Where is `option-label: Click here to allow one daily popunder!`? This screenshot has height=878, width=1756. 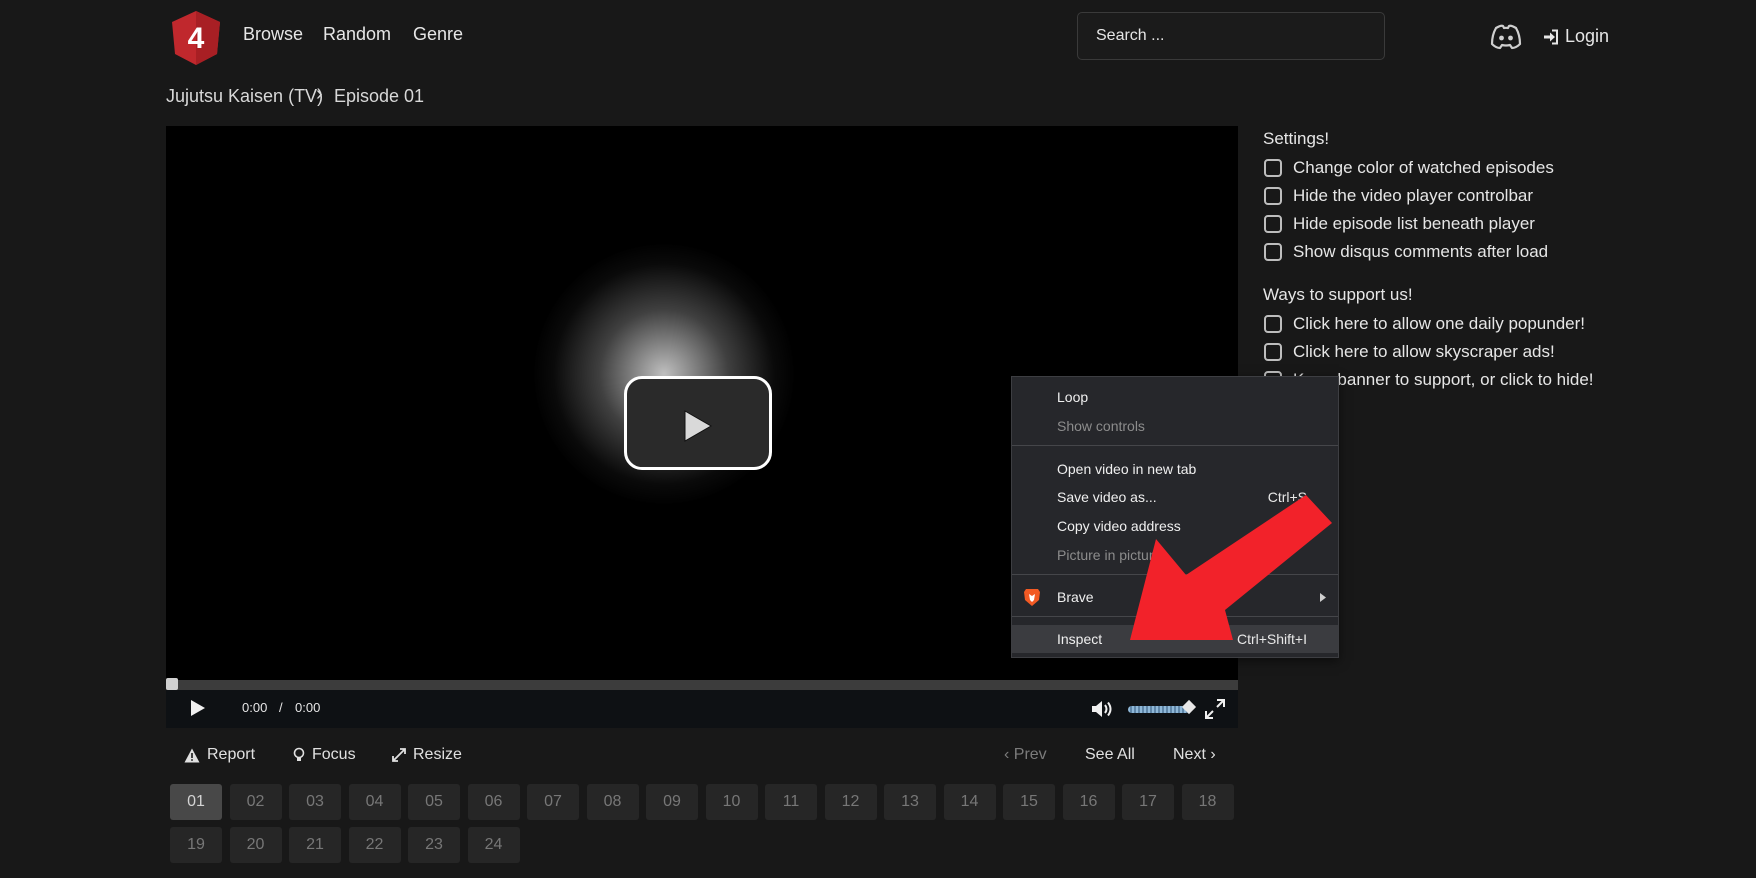
option-label: Click here to allow one daily popunder! is located at coordinates (1439, 323).